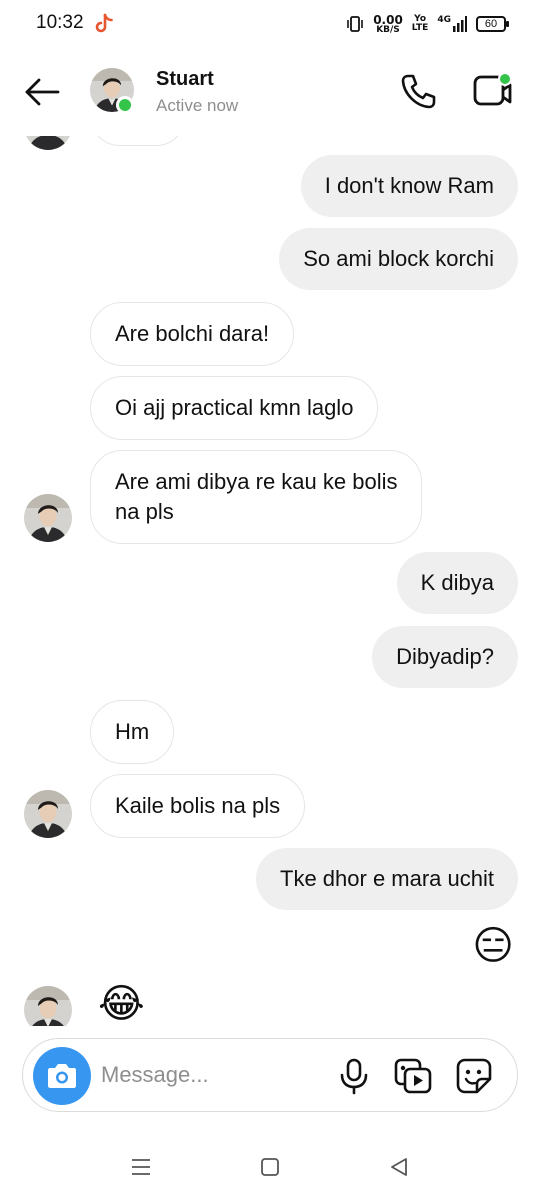 The height and width of the screenshot is (1200, 540). I want to click on mic-icon, so click(354, 1076).